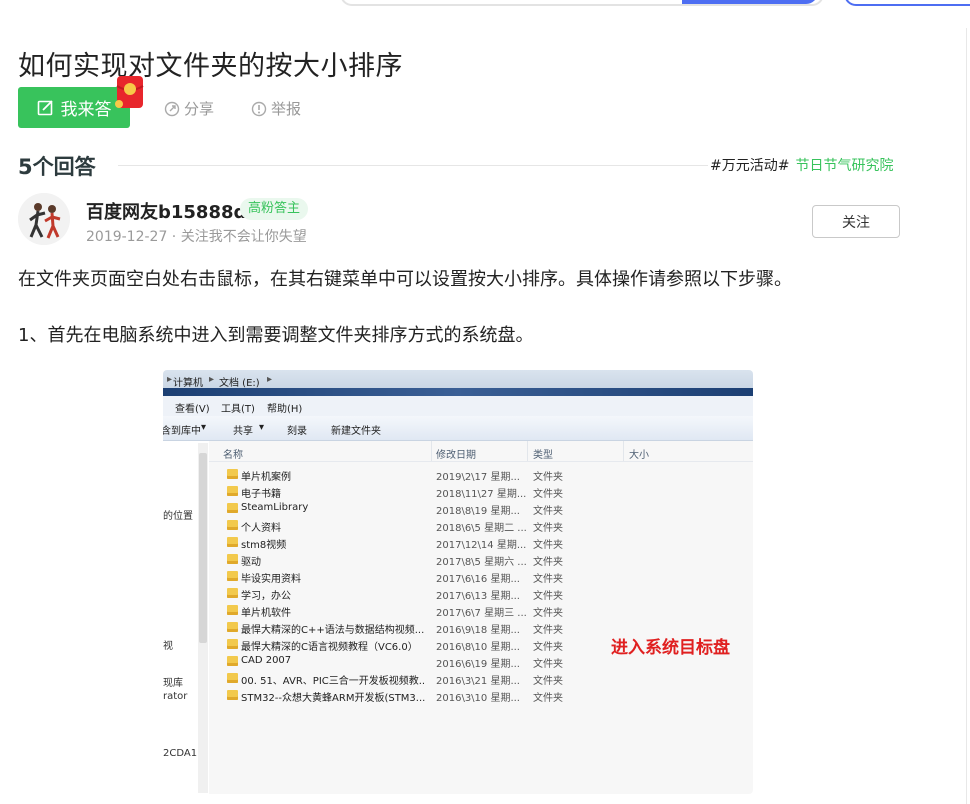  I want to click on status-badge: 高粉答主, so click(274, 209).